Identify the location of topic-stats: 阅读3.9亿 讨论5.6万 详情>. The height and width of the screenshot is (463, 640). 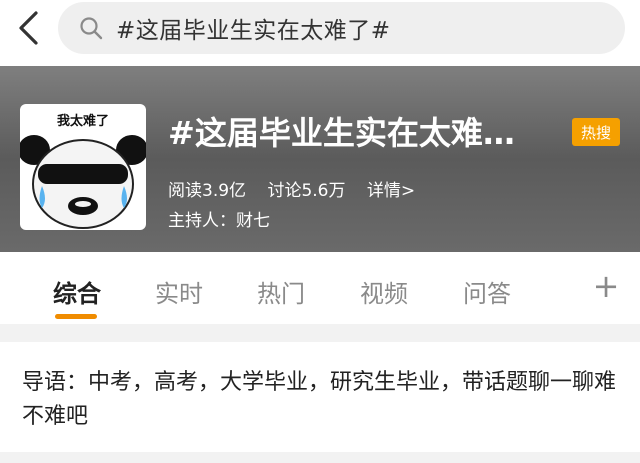
(299, 188).